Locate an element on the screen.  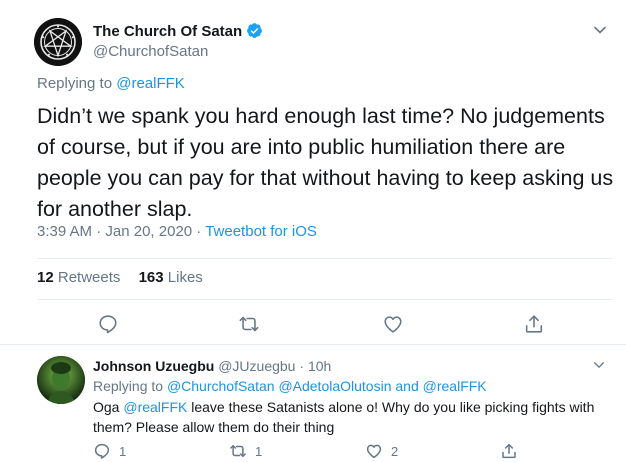
likes-label: Likes is located at coordinates (185, 277).